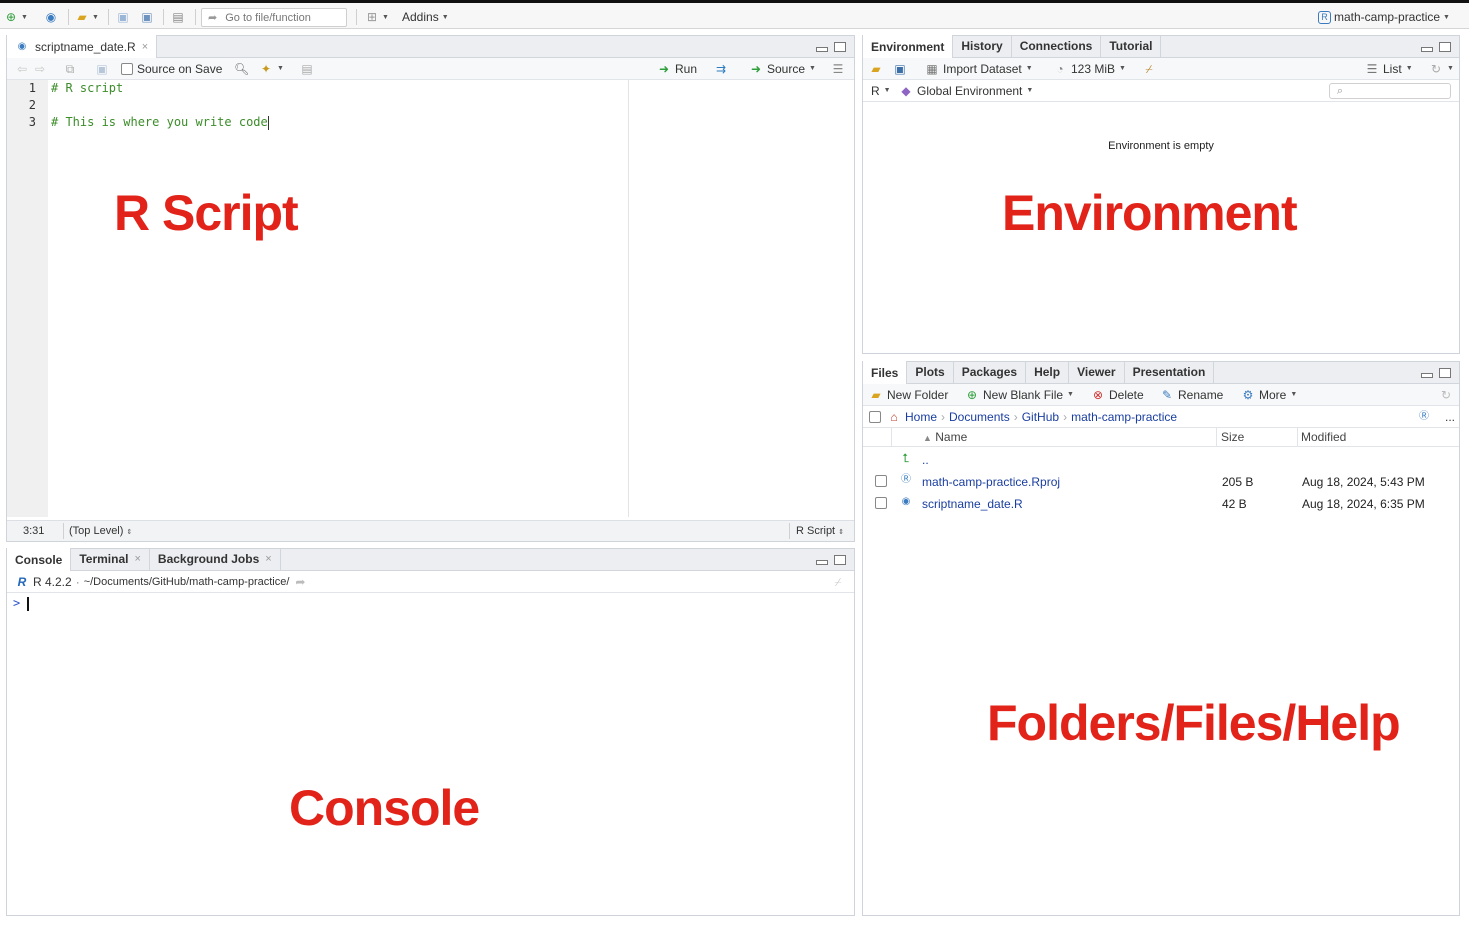 The image size is (1469, 928). I want to click on new-blank-file-button: ⊕ New Blank File ▼, so click(1019, 395).